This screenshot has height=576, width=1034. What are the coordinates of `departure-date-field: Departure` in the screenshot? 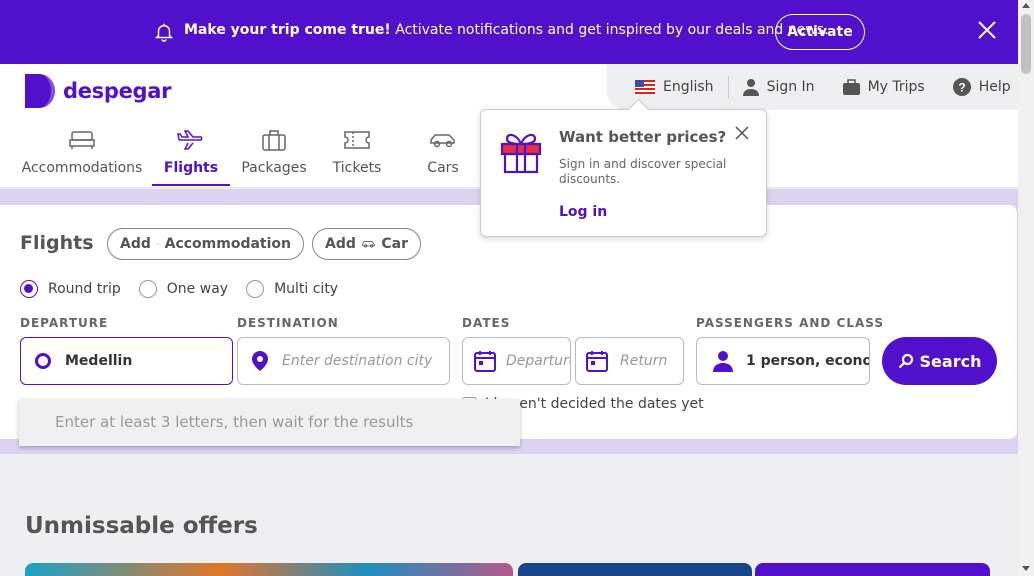 It's located at (516, 361).